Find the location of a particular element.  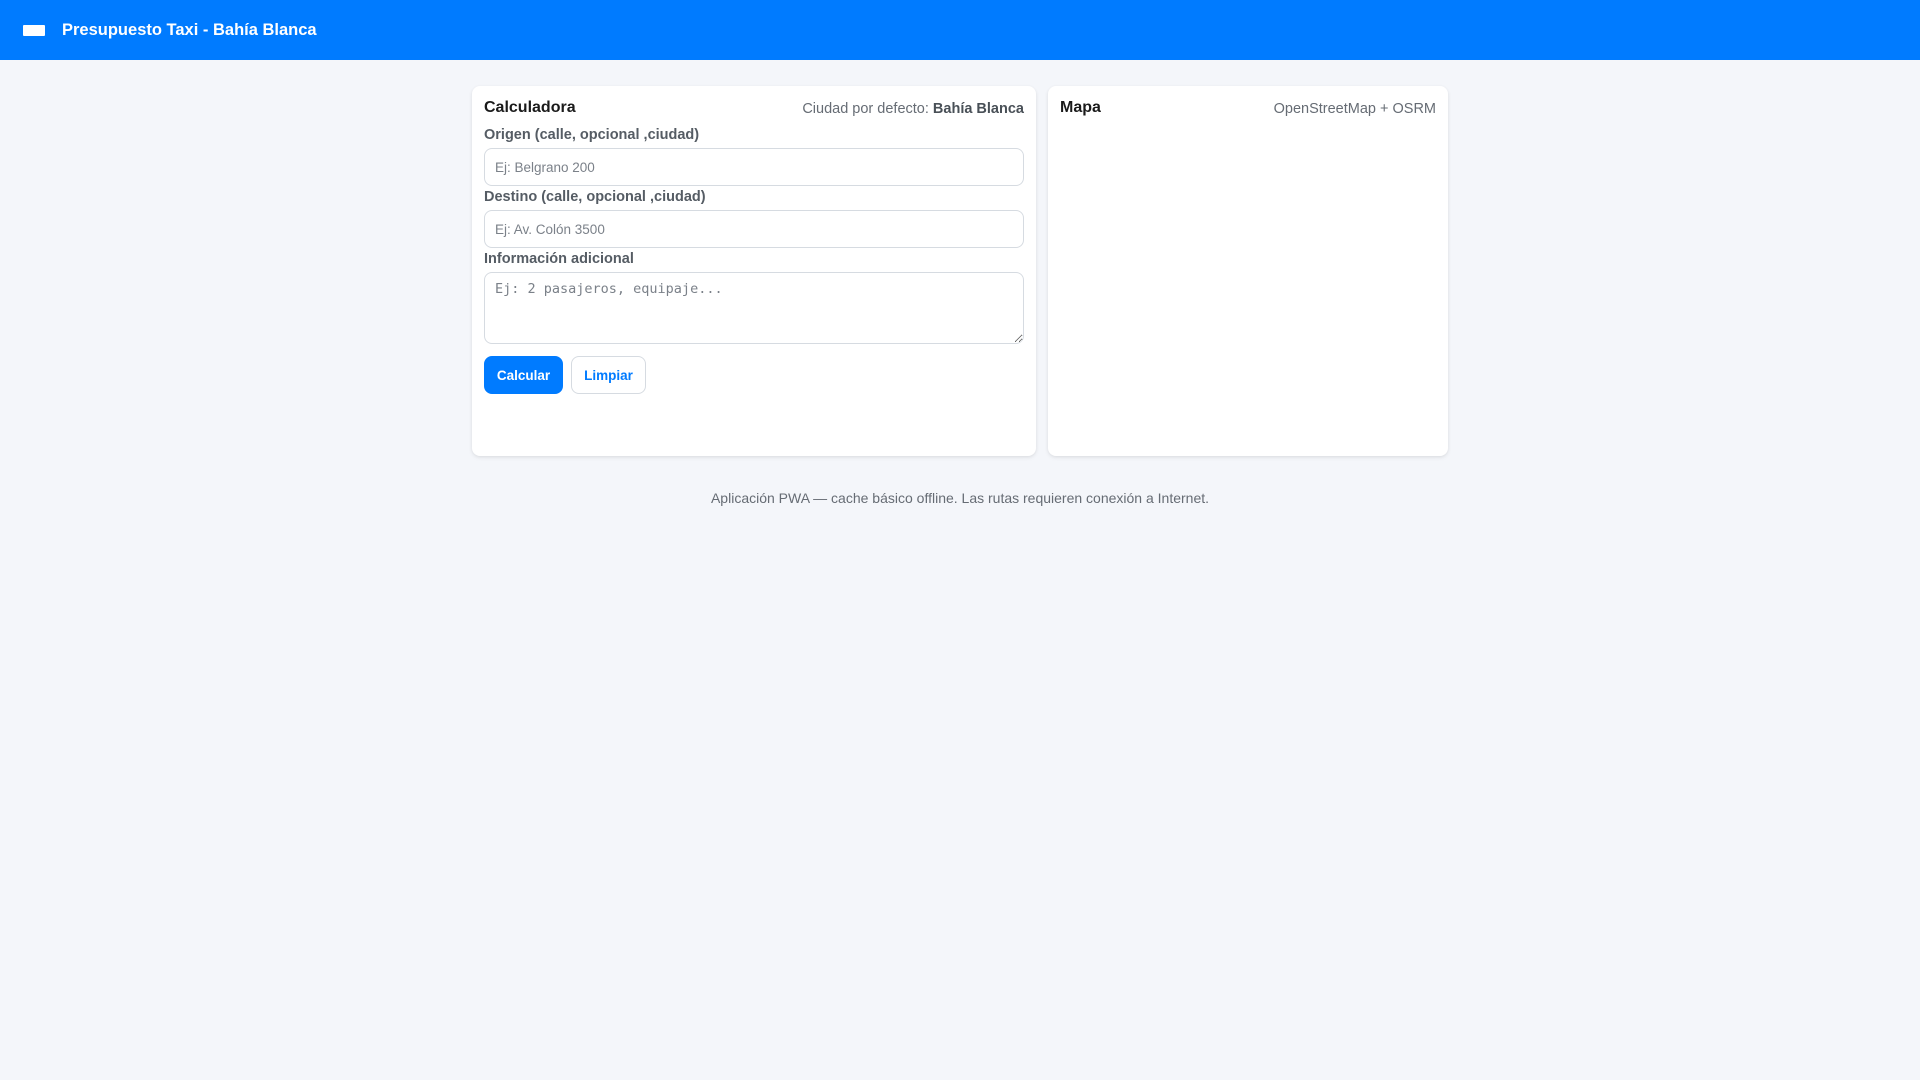

map-canvas is located at coordinates (1248, 286).